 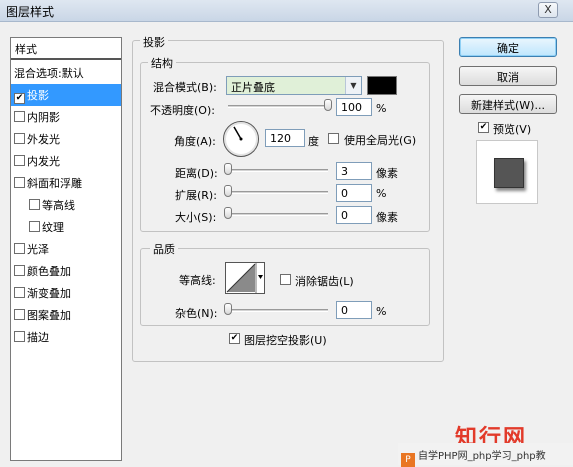 I want to click on title-bar: 图层样式 X, so click(x=286, y=11).